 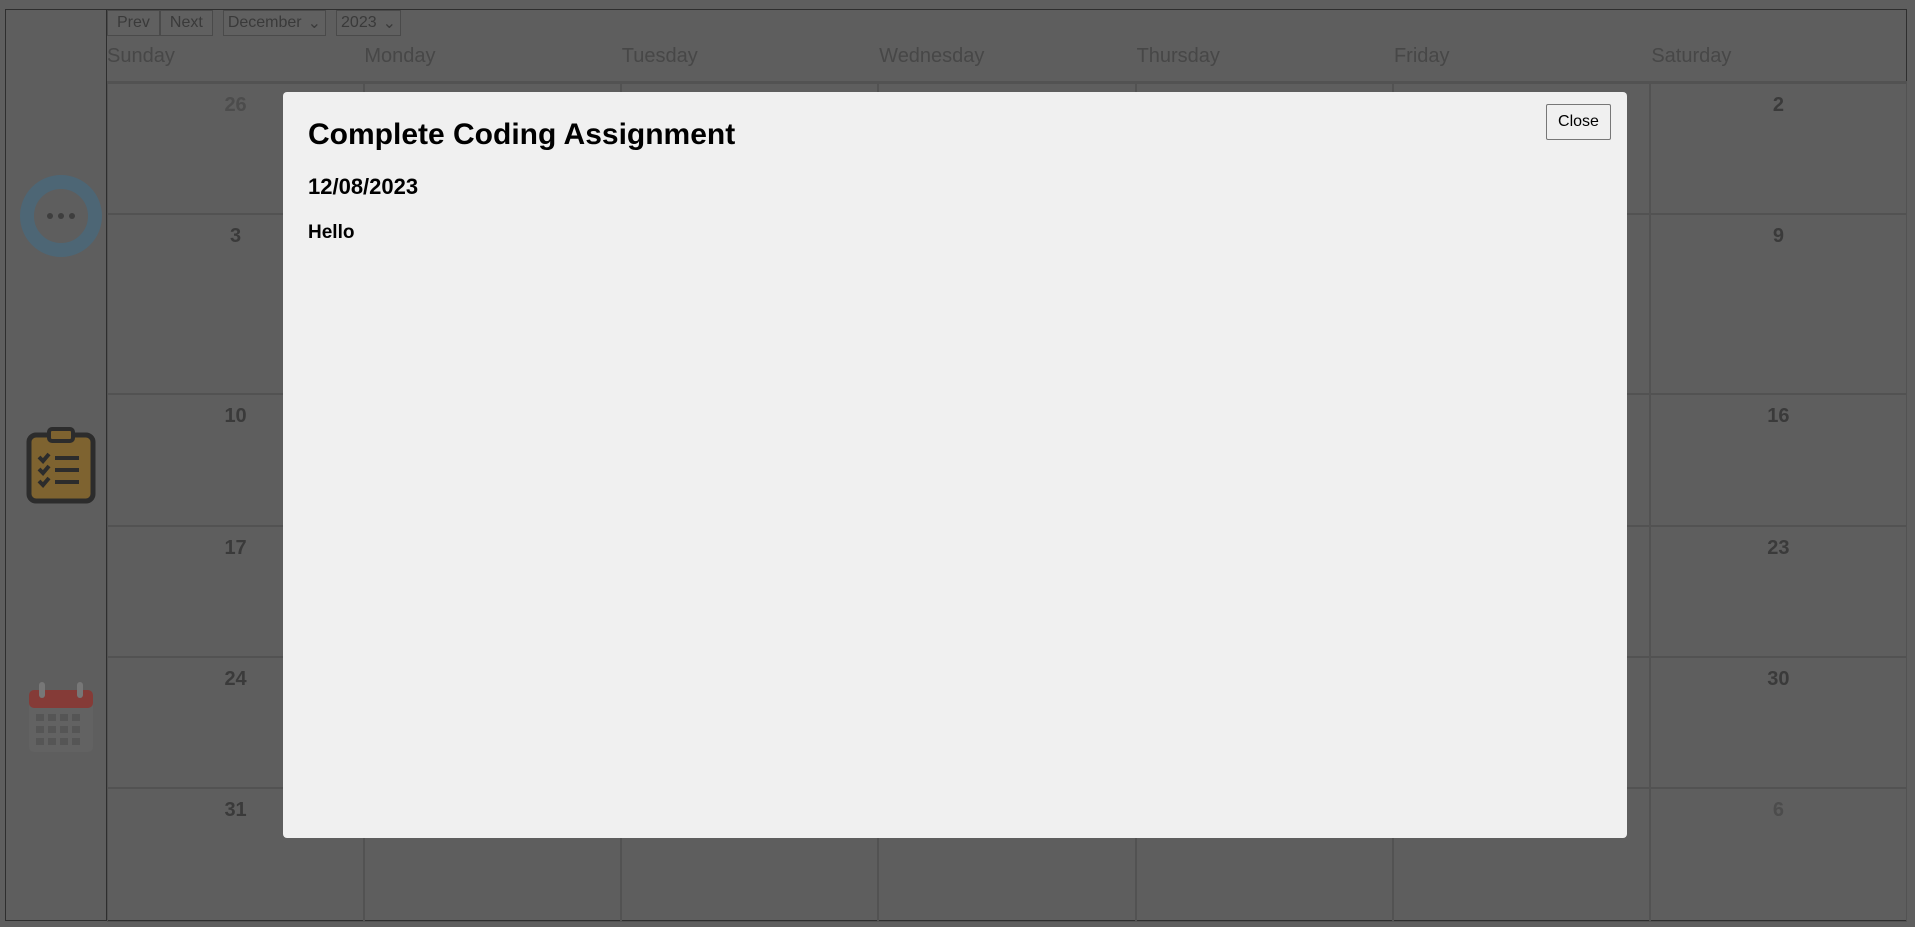 I want to click on clipboard-checklist-icon, so click(x=61, y=465).